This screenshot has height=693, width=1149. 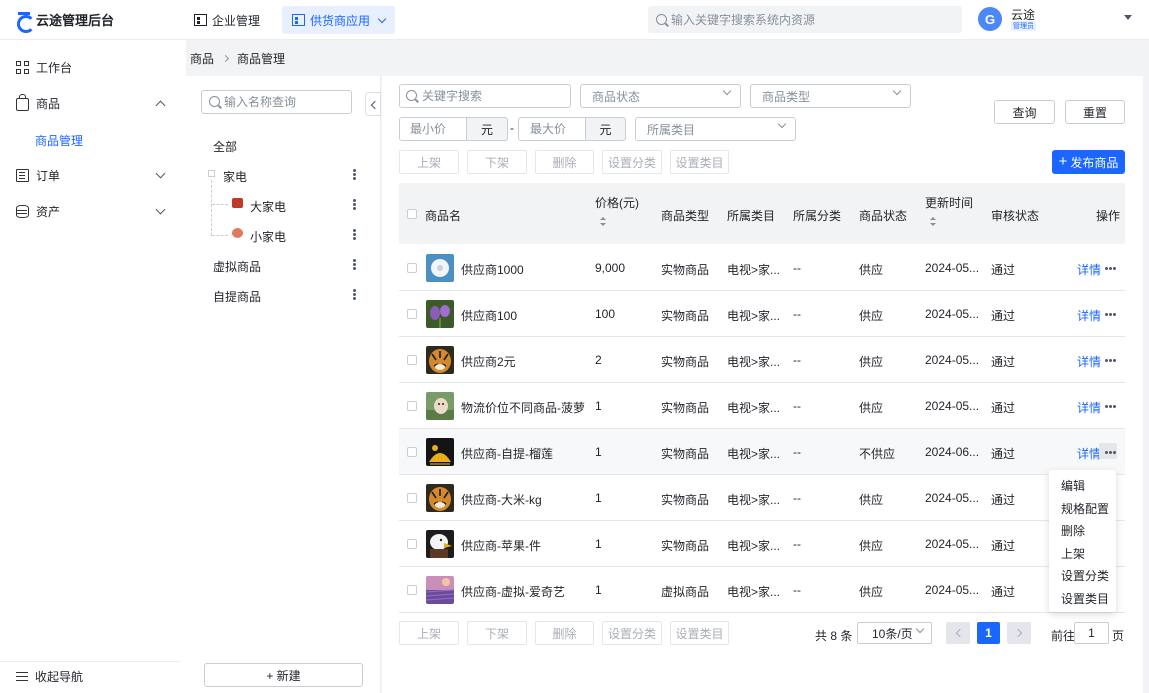 What do you see at coordinates (715, 129) in the screenshot?
I see `category-select: 所属类目` at bounding box center [715, 129].